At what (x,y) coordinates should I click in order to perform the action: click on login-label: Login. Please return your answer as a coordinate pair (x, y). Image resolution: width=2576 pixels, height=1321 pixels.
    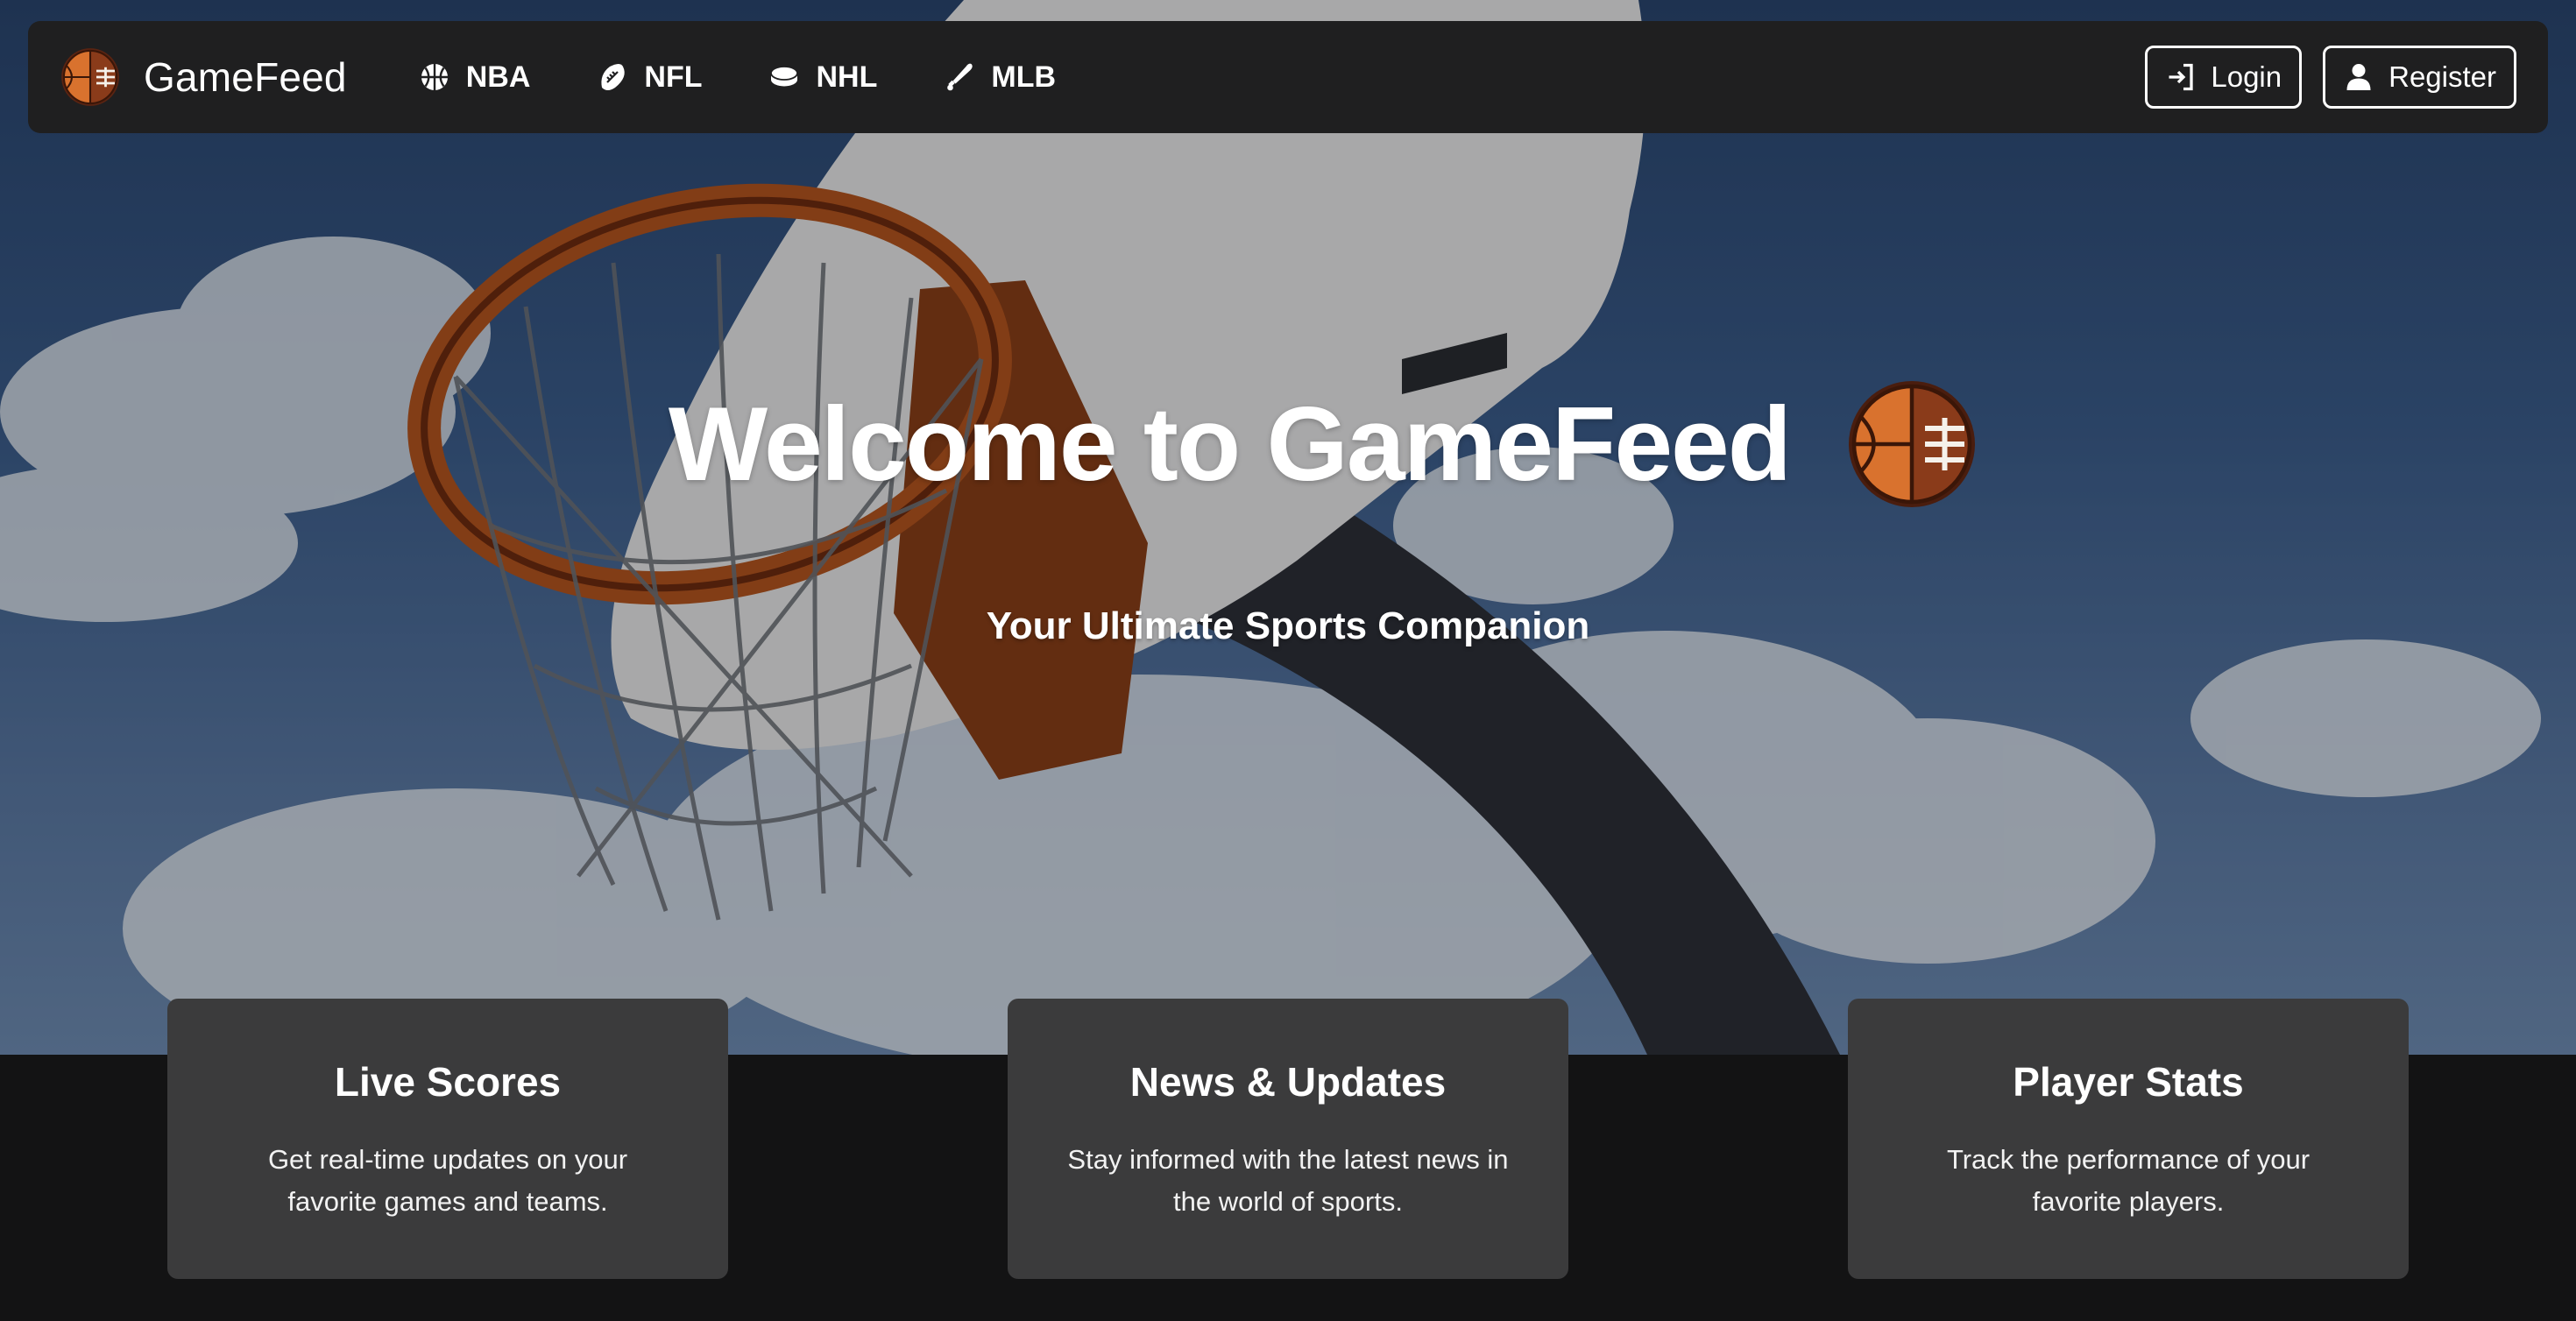
    Looking at the image, I should click on (2246, 77).